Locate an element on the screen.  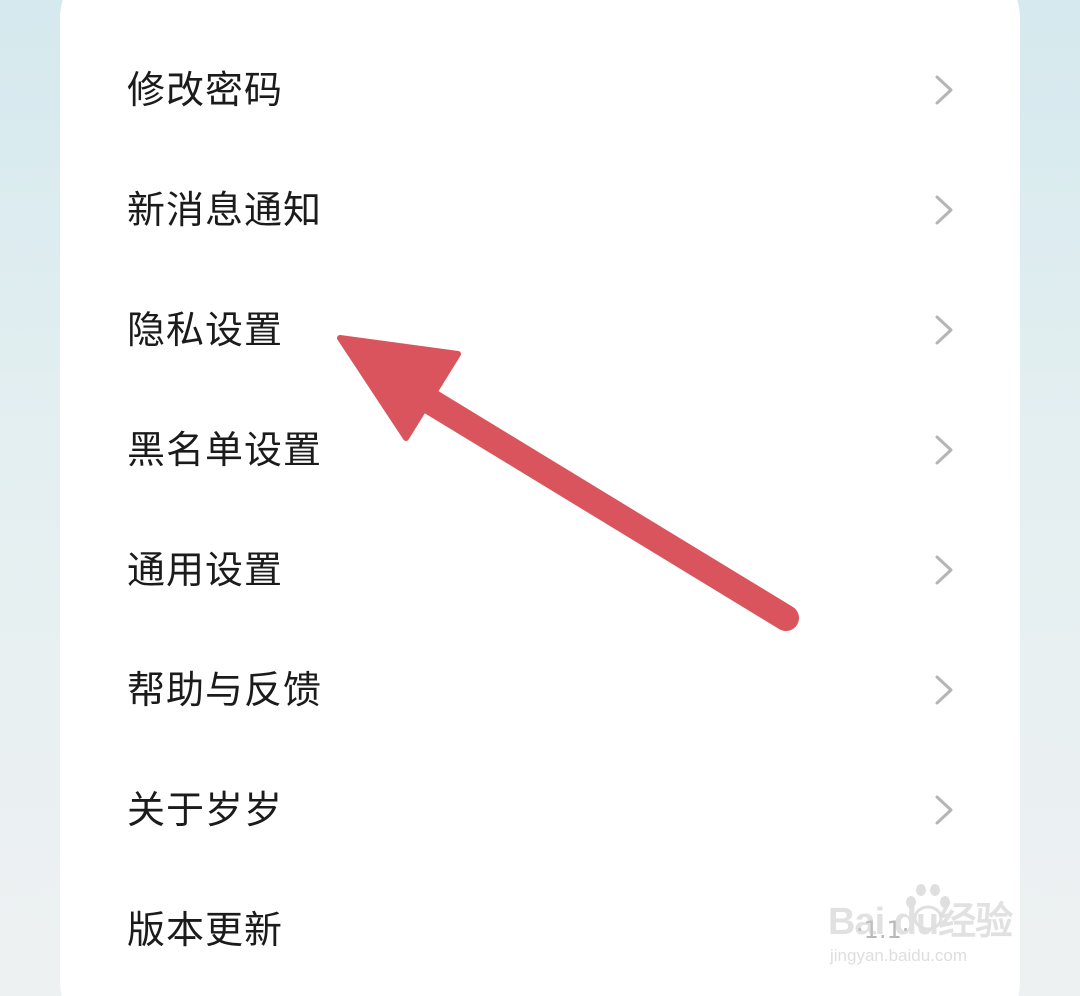
settings-item-label: 帮助与反馈 is located at coordinates (225, 690).